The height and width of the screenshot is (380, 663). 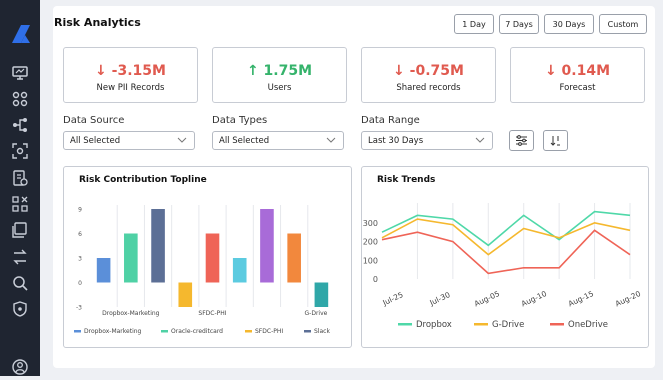 What do you see at coordinates (474, 24) in the screenshot?
I see `range-1-day-button: 1 Day` at bounding box center [474, 24].